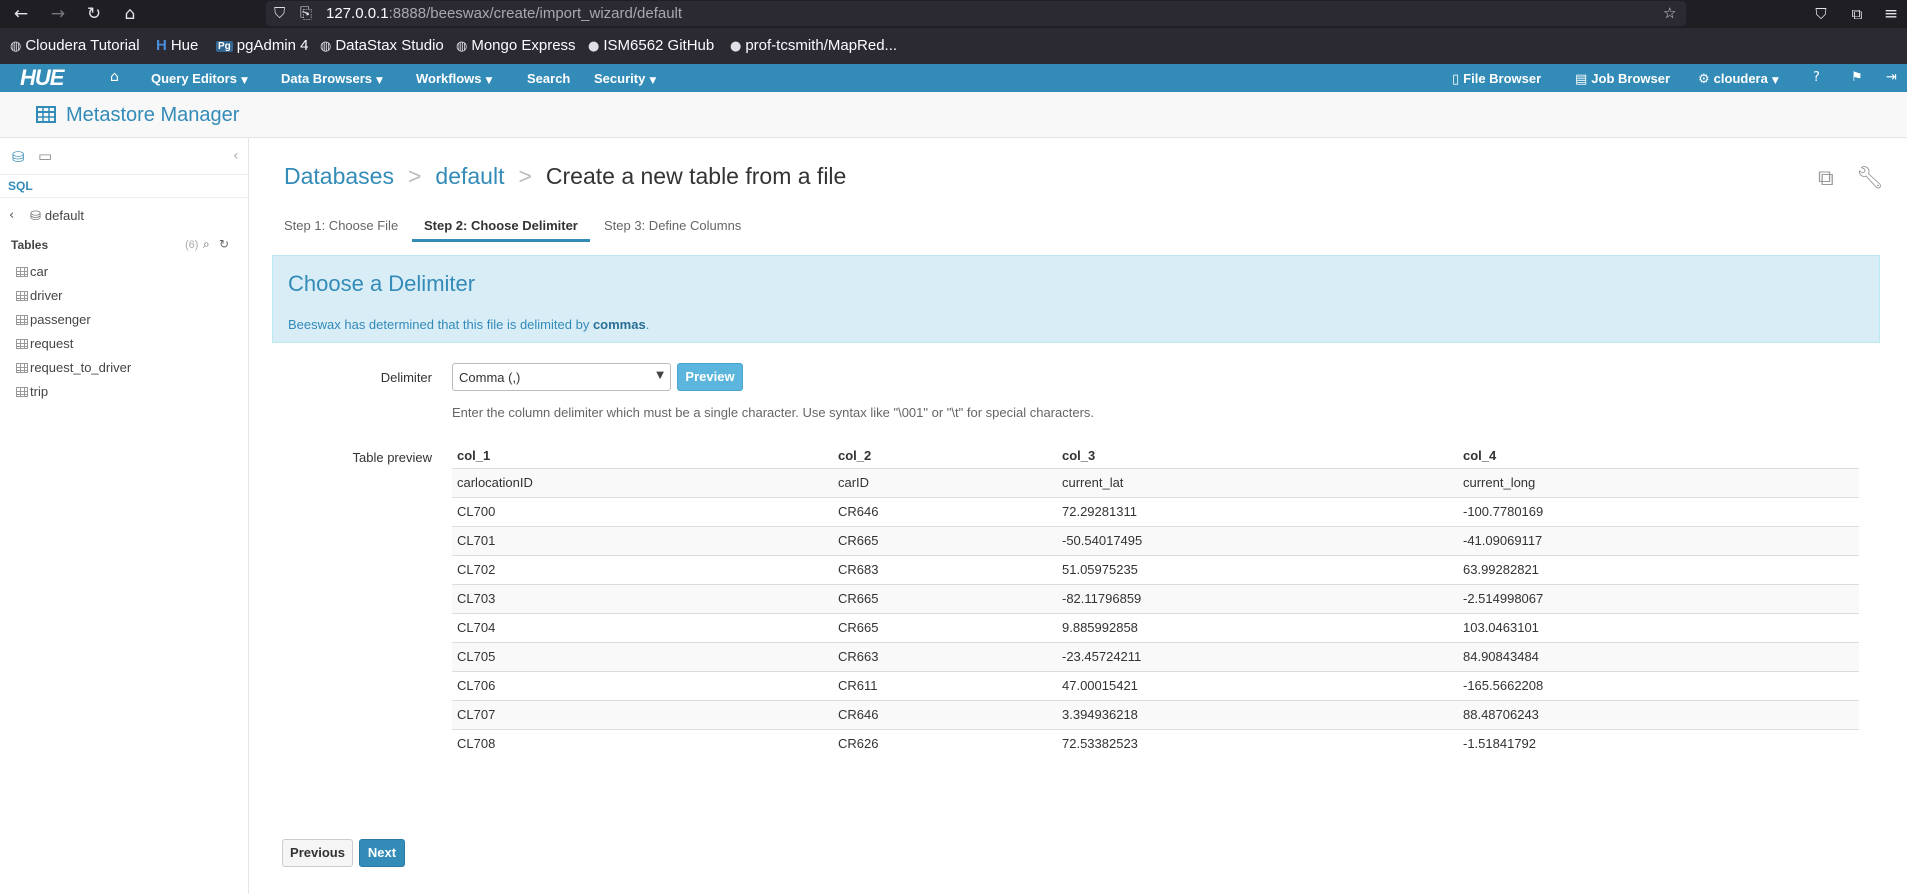  I want to click on table-row: CL701 CR665 -50.54017495 -41.09069117, so click(1155, 540).